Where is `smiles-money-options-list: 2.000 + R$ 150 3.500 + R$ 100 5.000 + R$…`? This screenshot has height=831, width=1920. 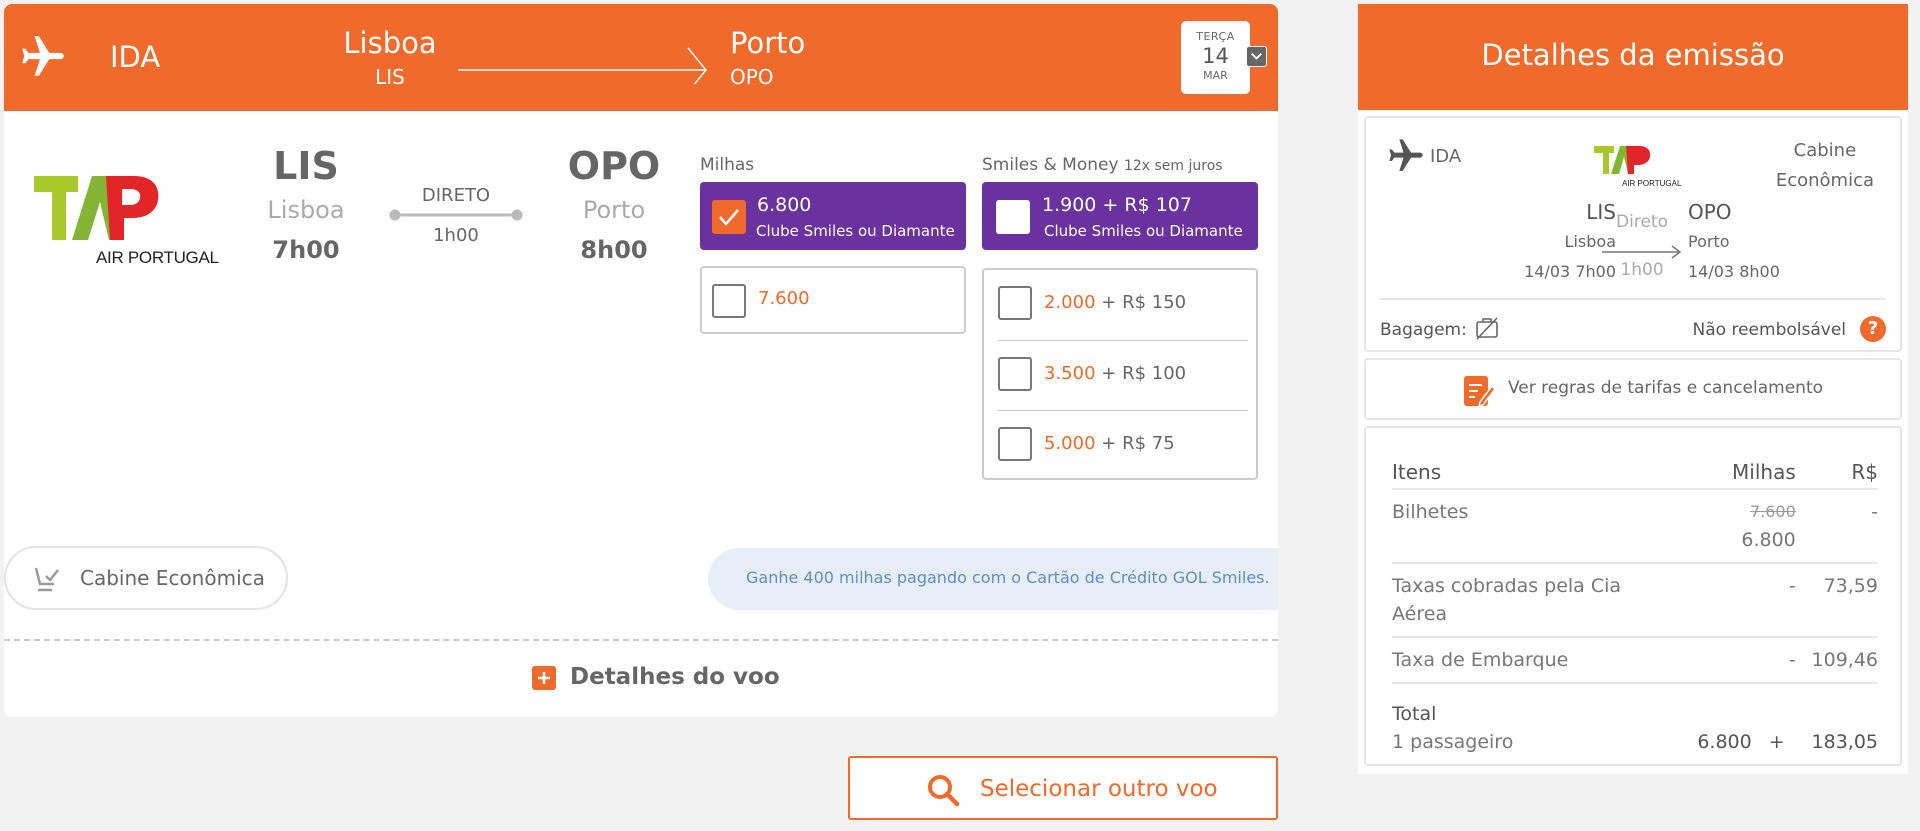
smiles-money-options-list: 2.000 + R$ 150 3.500 + R$ 100 5.000 + R$… is located at coordinates (1120, 374).